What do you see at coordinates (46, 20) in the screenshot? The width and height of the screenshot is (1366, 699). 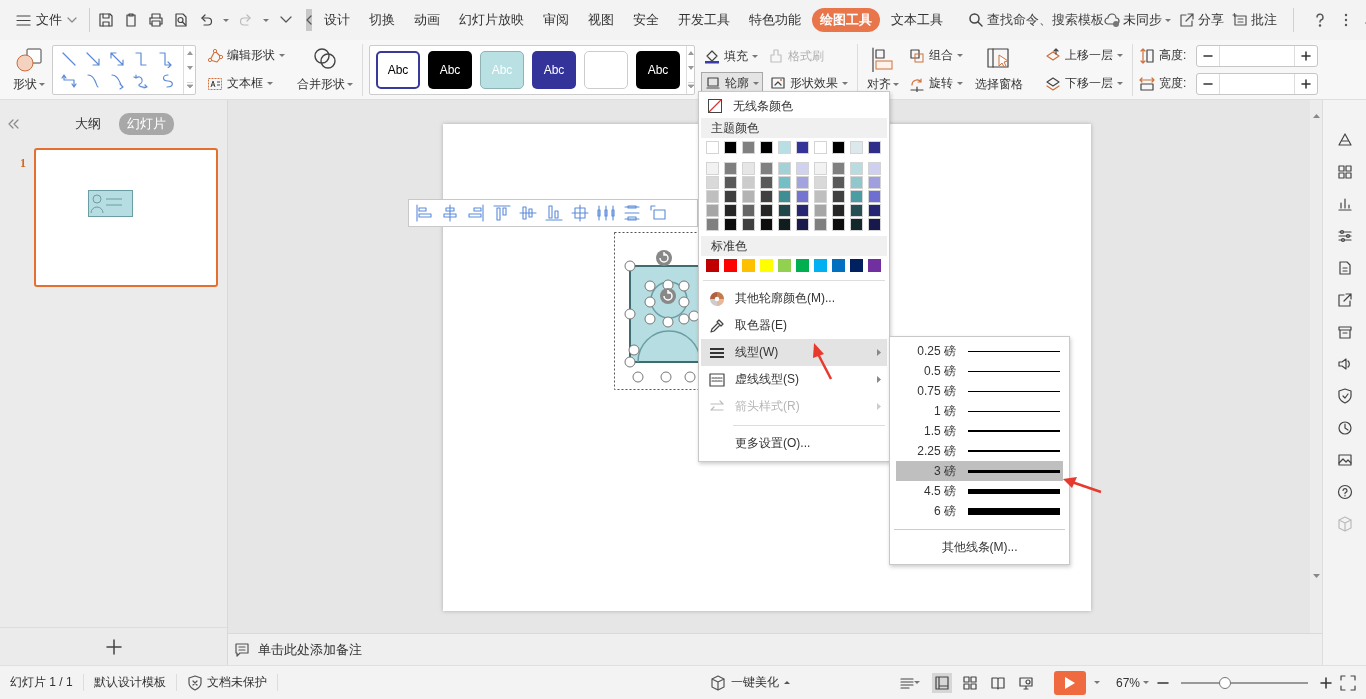 I see `file-menu-button: 文件` at bounding box center [46, 20].